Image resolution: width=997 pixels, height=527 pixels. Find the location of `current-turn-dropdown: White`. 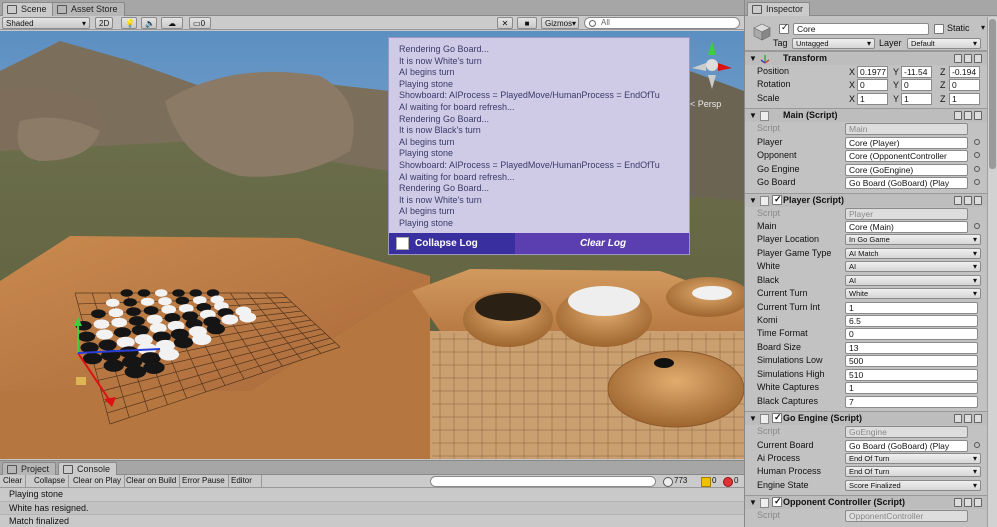

current-turn-dropdown: White is located at coordinates (913, 294).